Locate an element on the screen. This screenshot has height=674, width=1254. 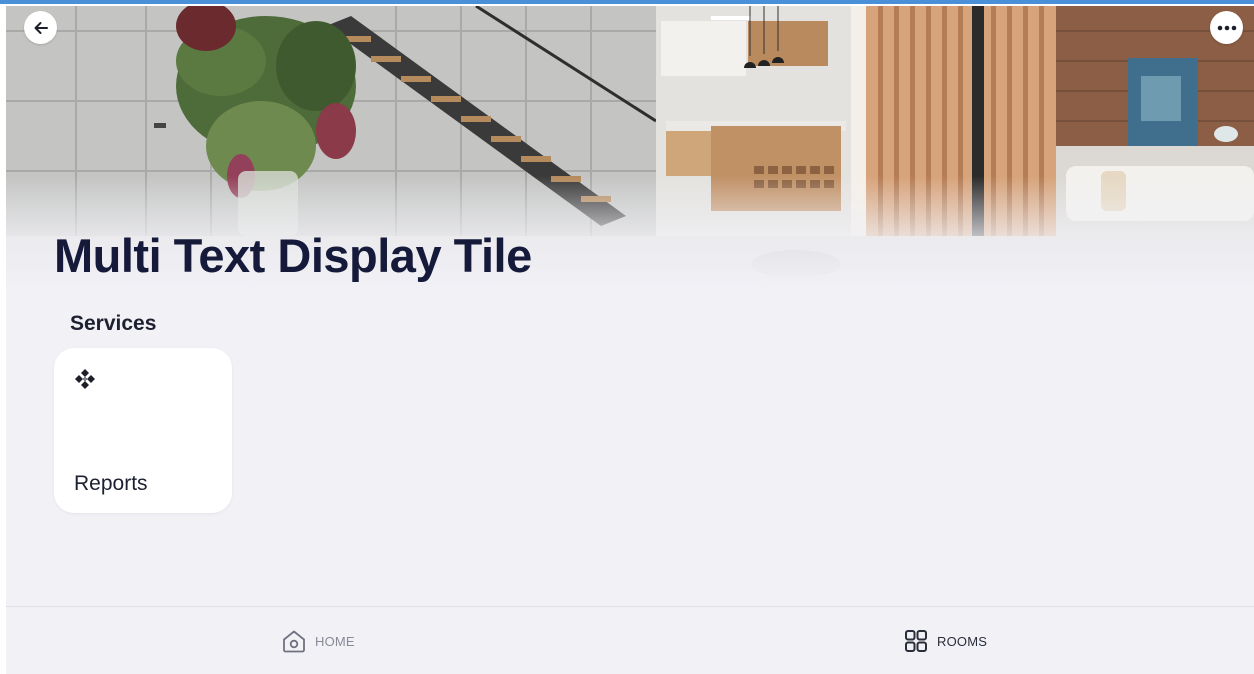
nav-item-rooms: ROOMS is located at coordinates (945, 640).